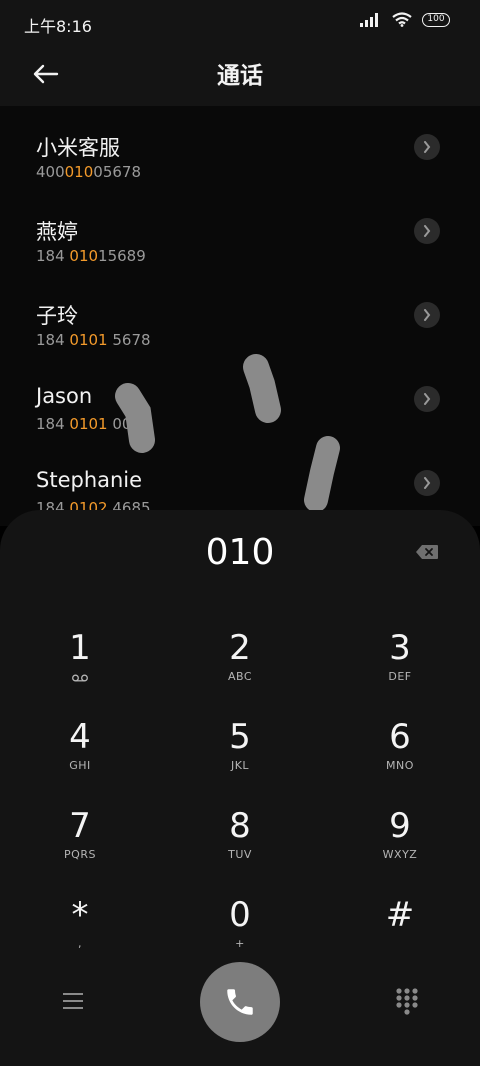 The image size is (480, 1066). What do you see at coordinates (80, 826) in the screenshot?
I see `key-digit: 7` at bounding box center [80, 826].